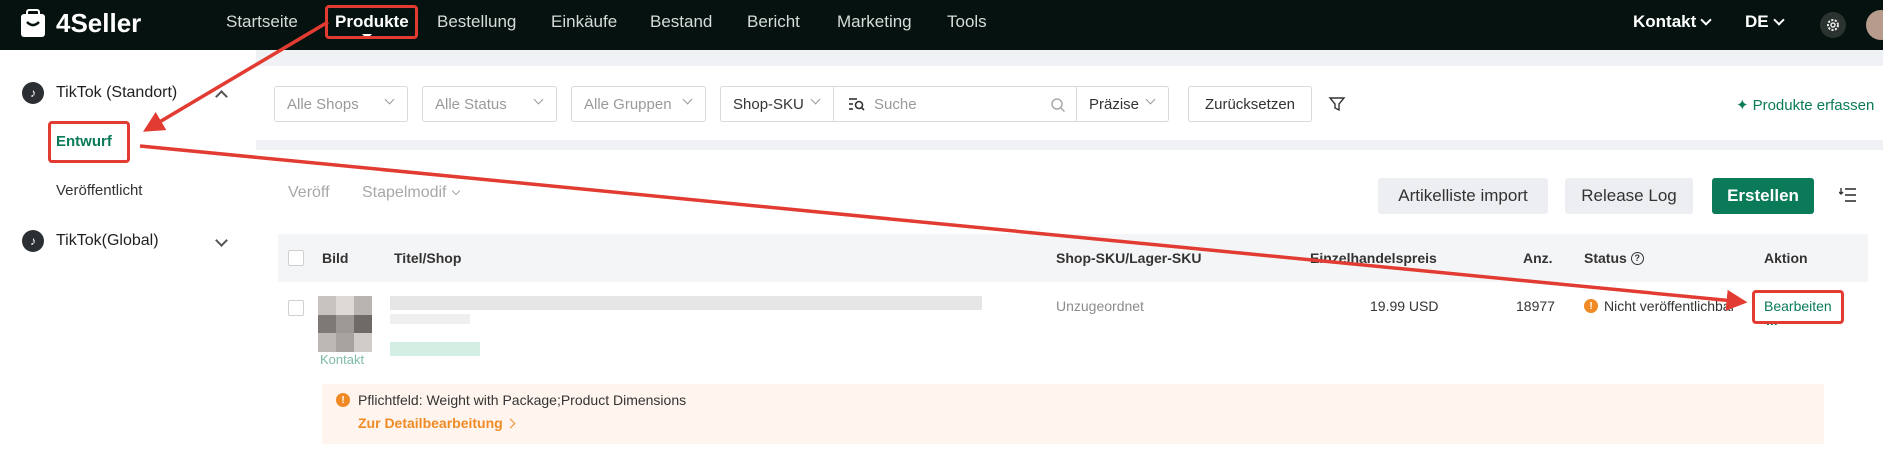 This screenshot has width=1883, height=452. I want to click on column-header-bild: Bild, so click(335, 258).